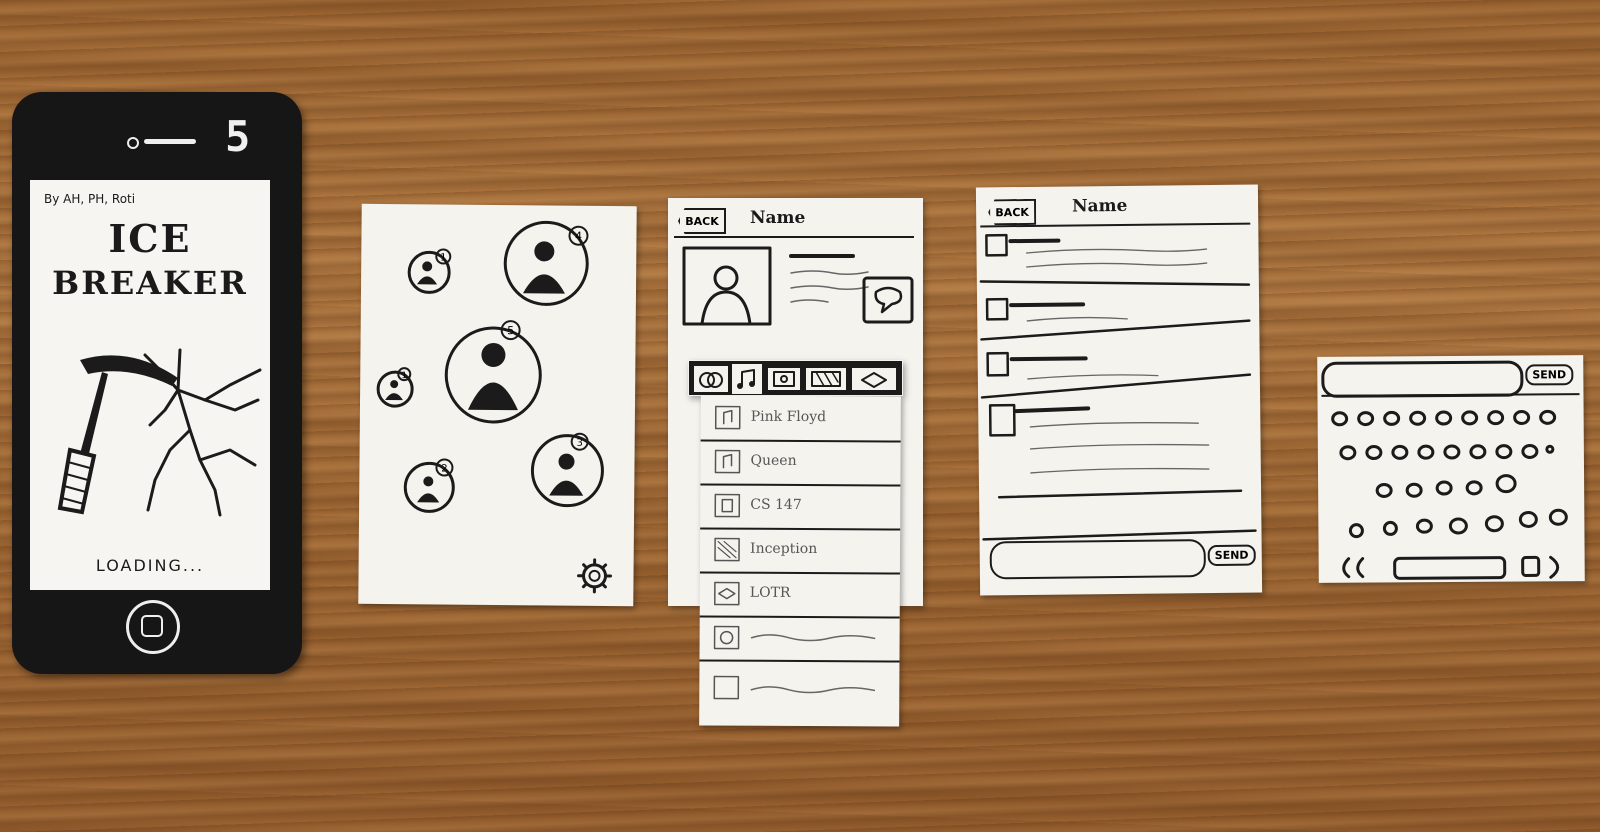 The width and height of the screenshot is (1600, 832). What do you see at coordinates (1097, 559) in the screenshot?
I see `message-input` at bounding box center [1097, 559].